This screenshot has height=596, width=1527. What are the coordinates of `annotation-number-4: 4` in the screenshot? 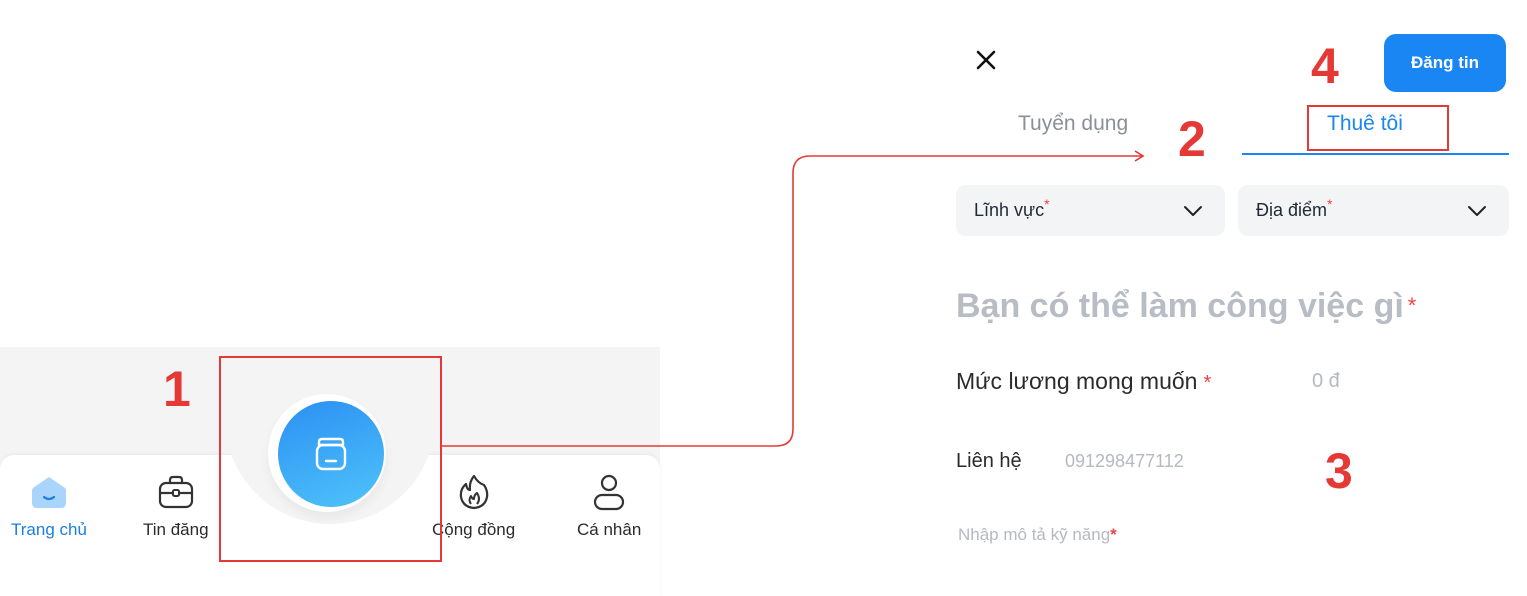 It's located at (1325, 66).